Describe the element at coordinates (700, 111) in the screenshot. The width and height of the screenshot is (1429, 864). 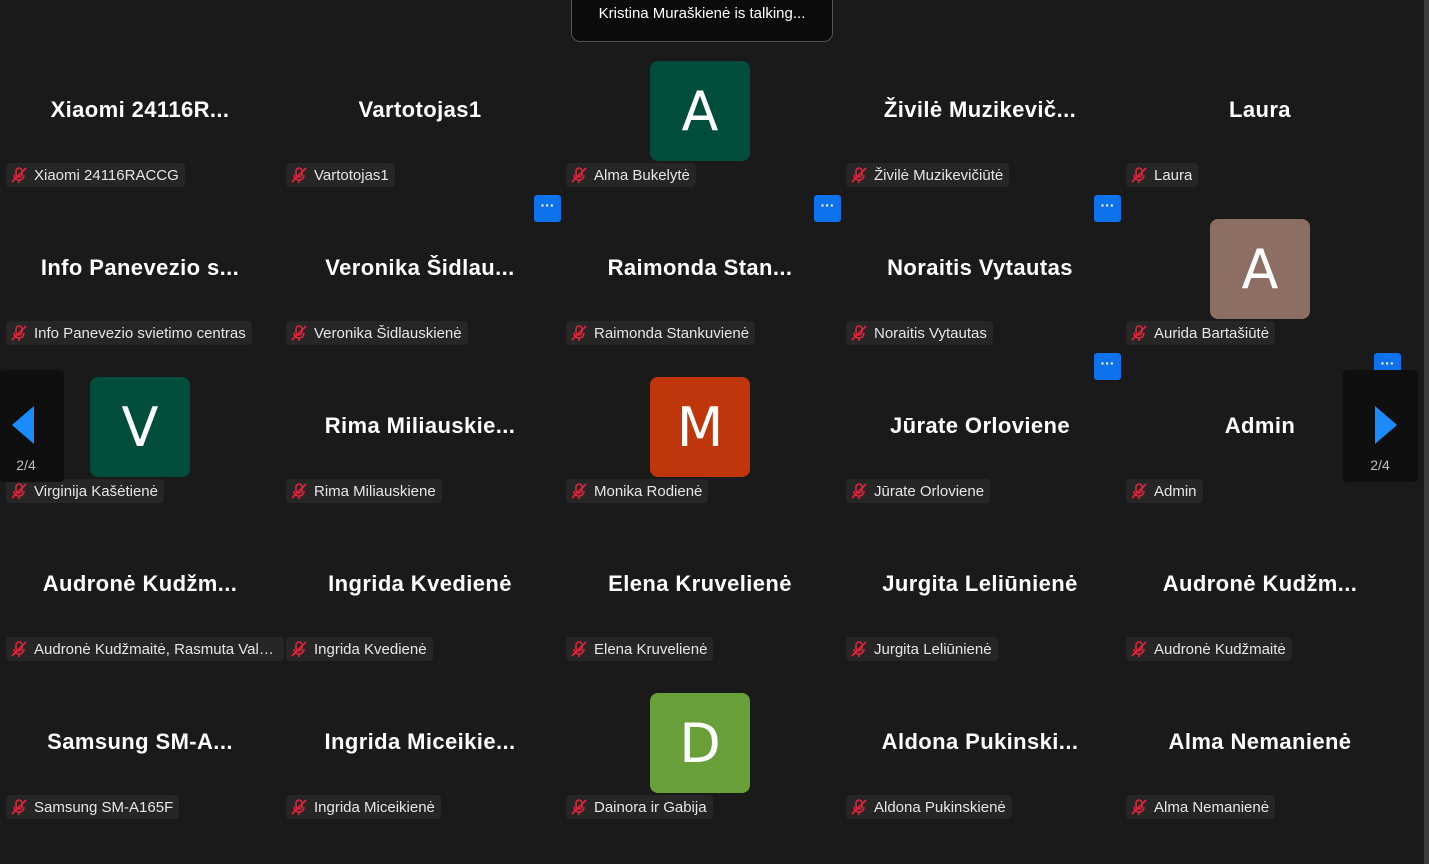
I see `avatar: A` at that location.